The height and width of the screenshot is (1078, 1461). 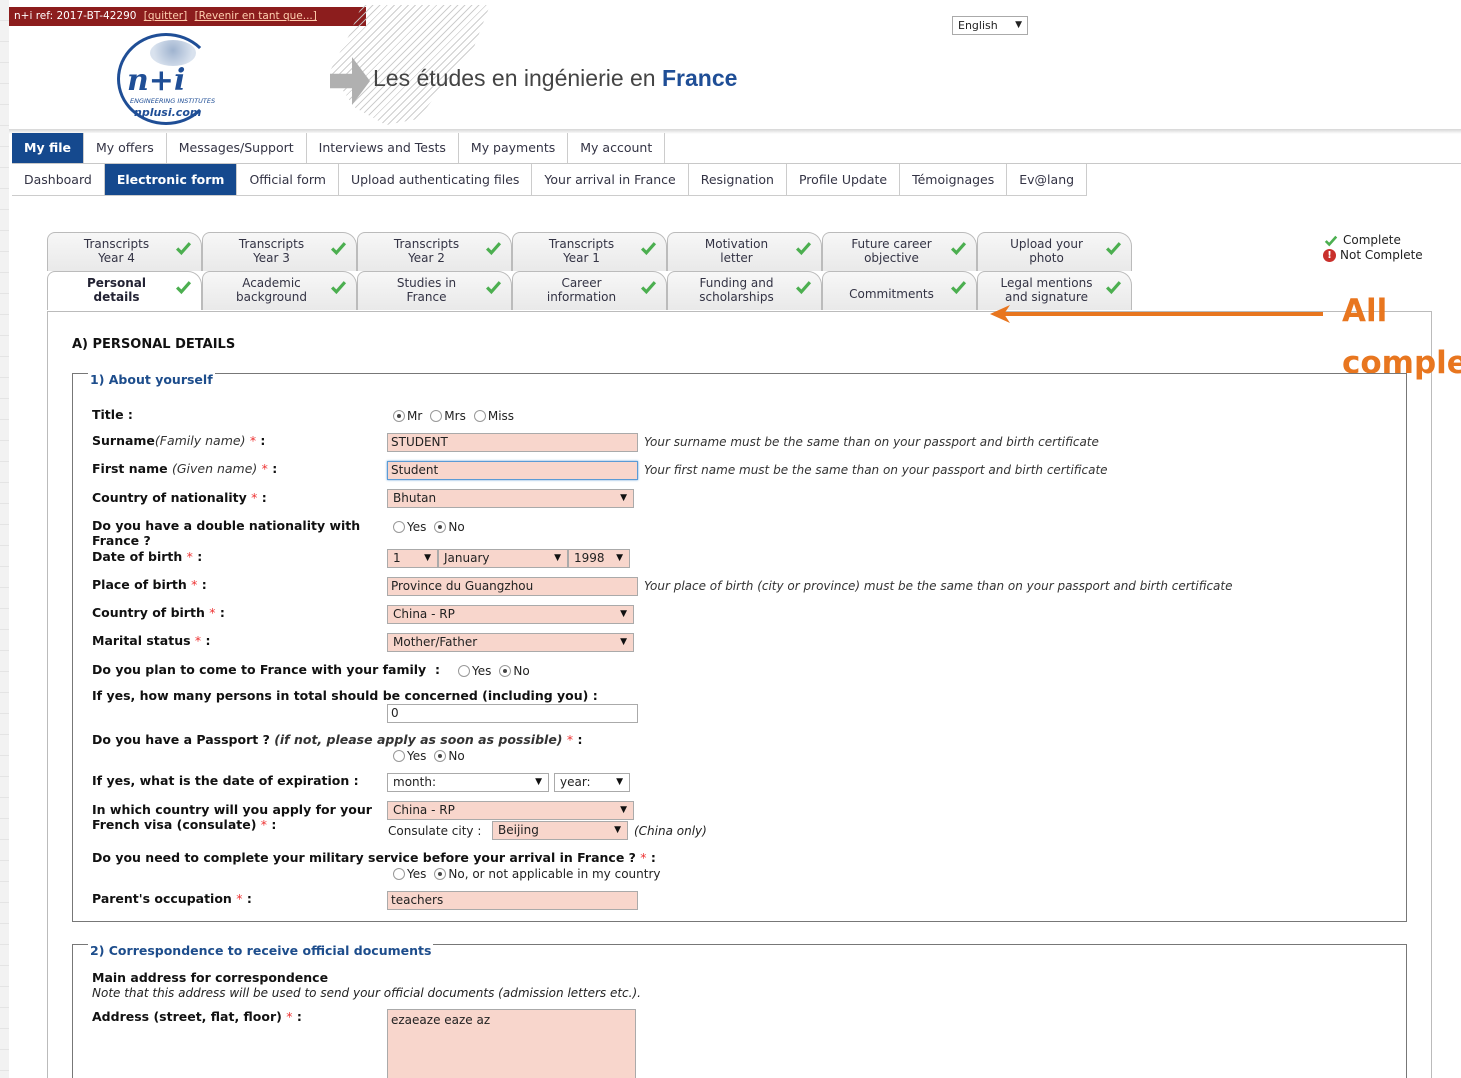 I want to click on main-nav-account: My account, so click(x=617, y=148).